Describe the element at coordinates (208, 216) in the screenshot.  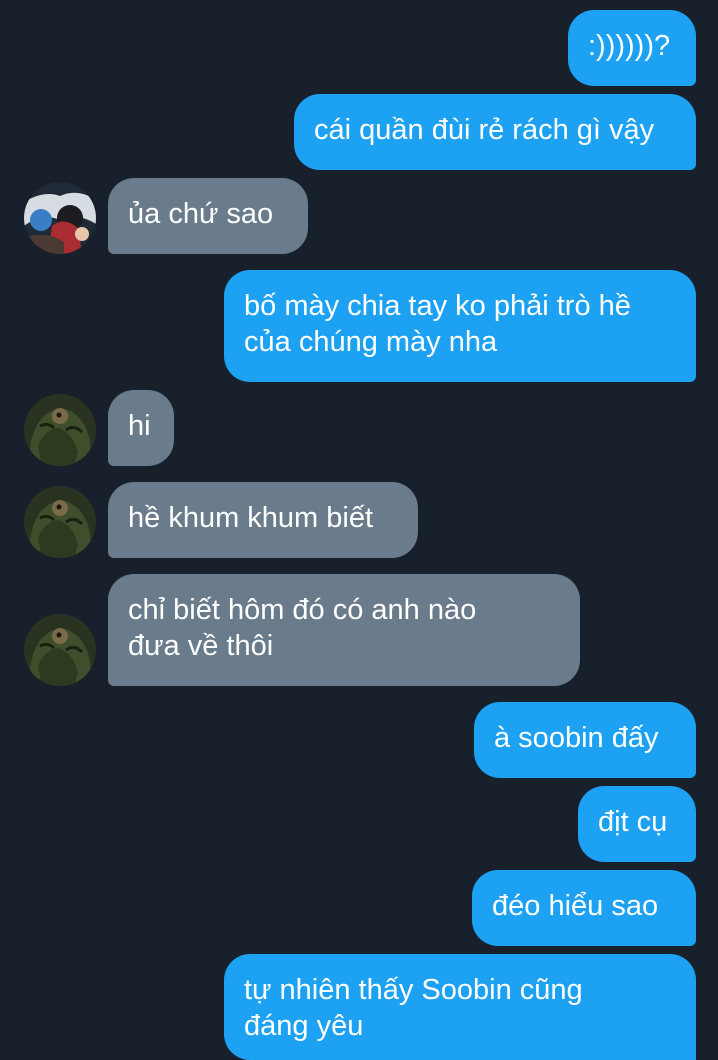
I see `incoming-message-bubble: ủa chứ sao` at that location.